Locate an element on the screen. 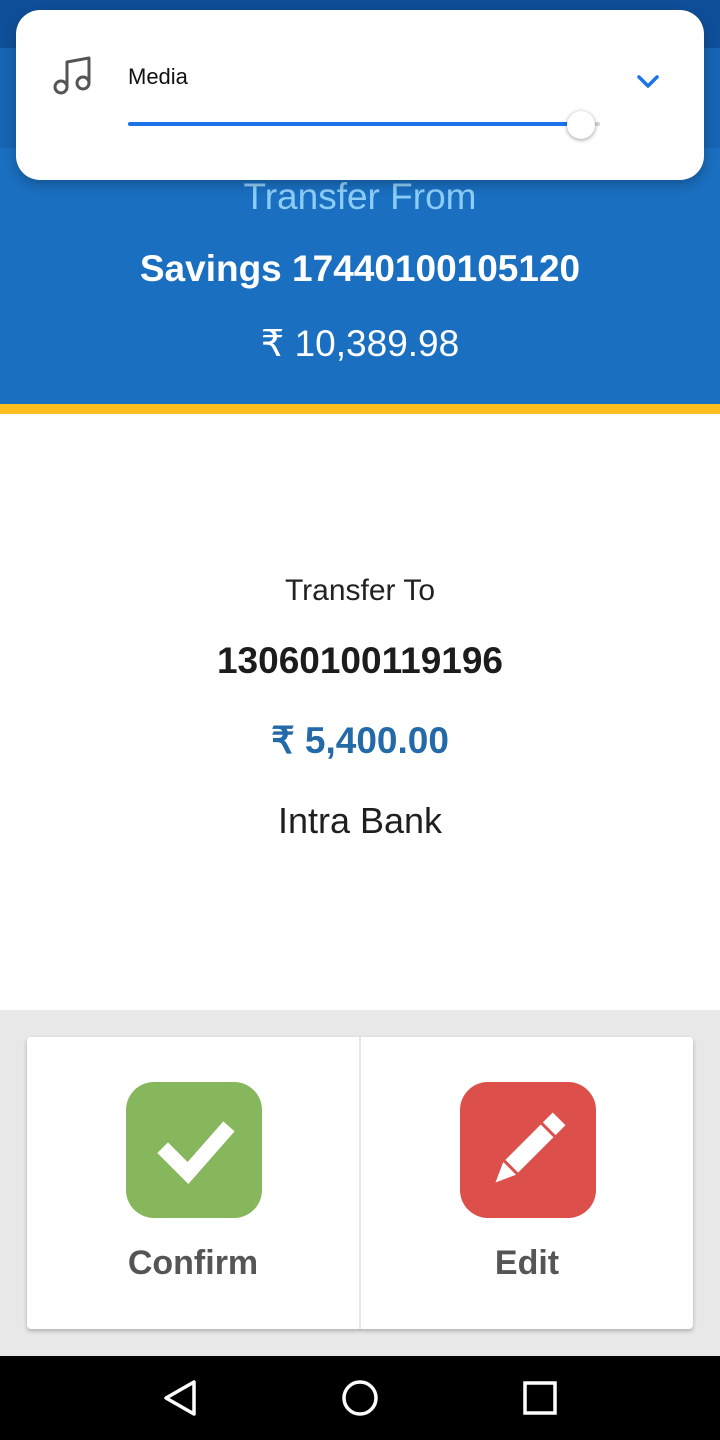 This screenshot has height=1440, width=720. home-circle-icon is located at coordinates (360, 1398).